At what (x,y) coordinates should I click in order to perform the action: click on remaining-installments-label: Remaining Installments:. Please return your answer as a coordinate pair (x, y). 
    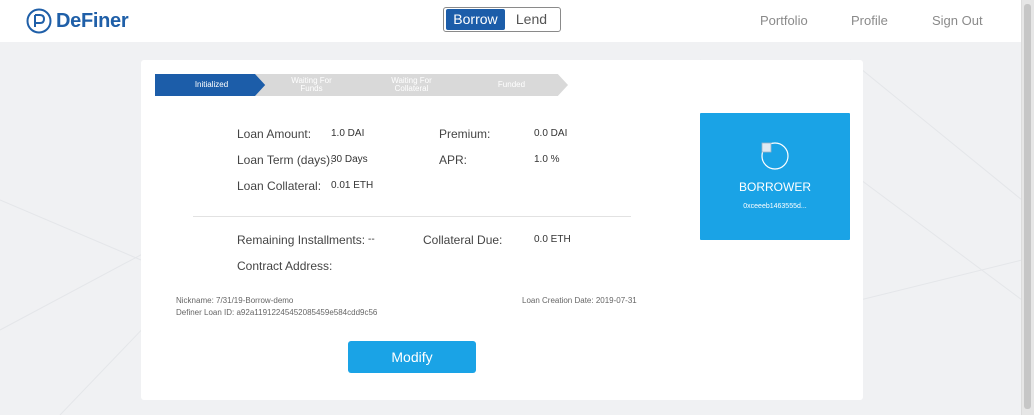
    Looking at the image, I should click on (301, 240).